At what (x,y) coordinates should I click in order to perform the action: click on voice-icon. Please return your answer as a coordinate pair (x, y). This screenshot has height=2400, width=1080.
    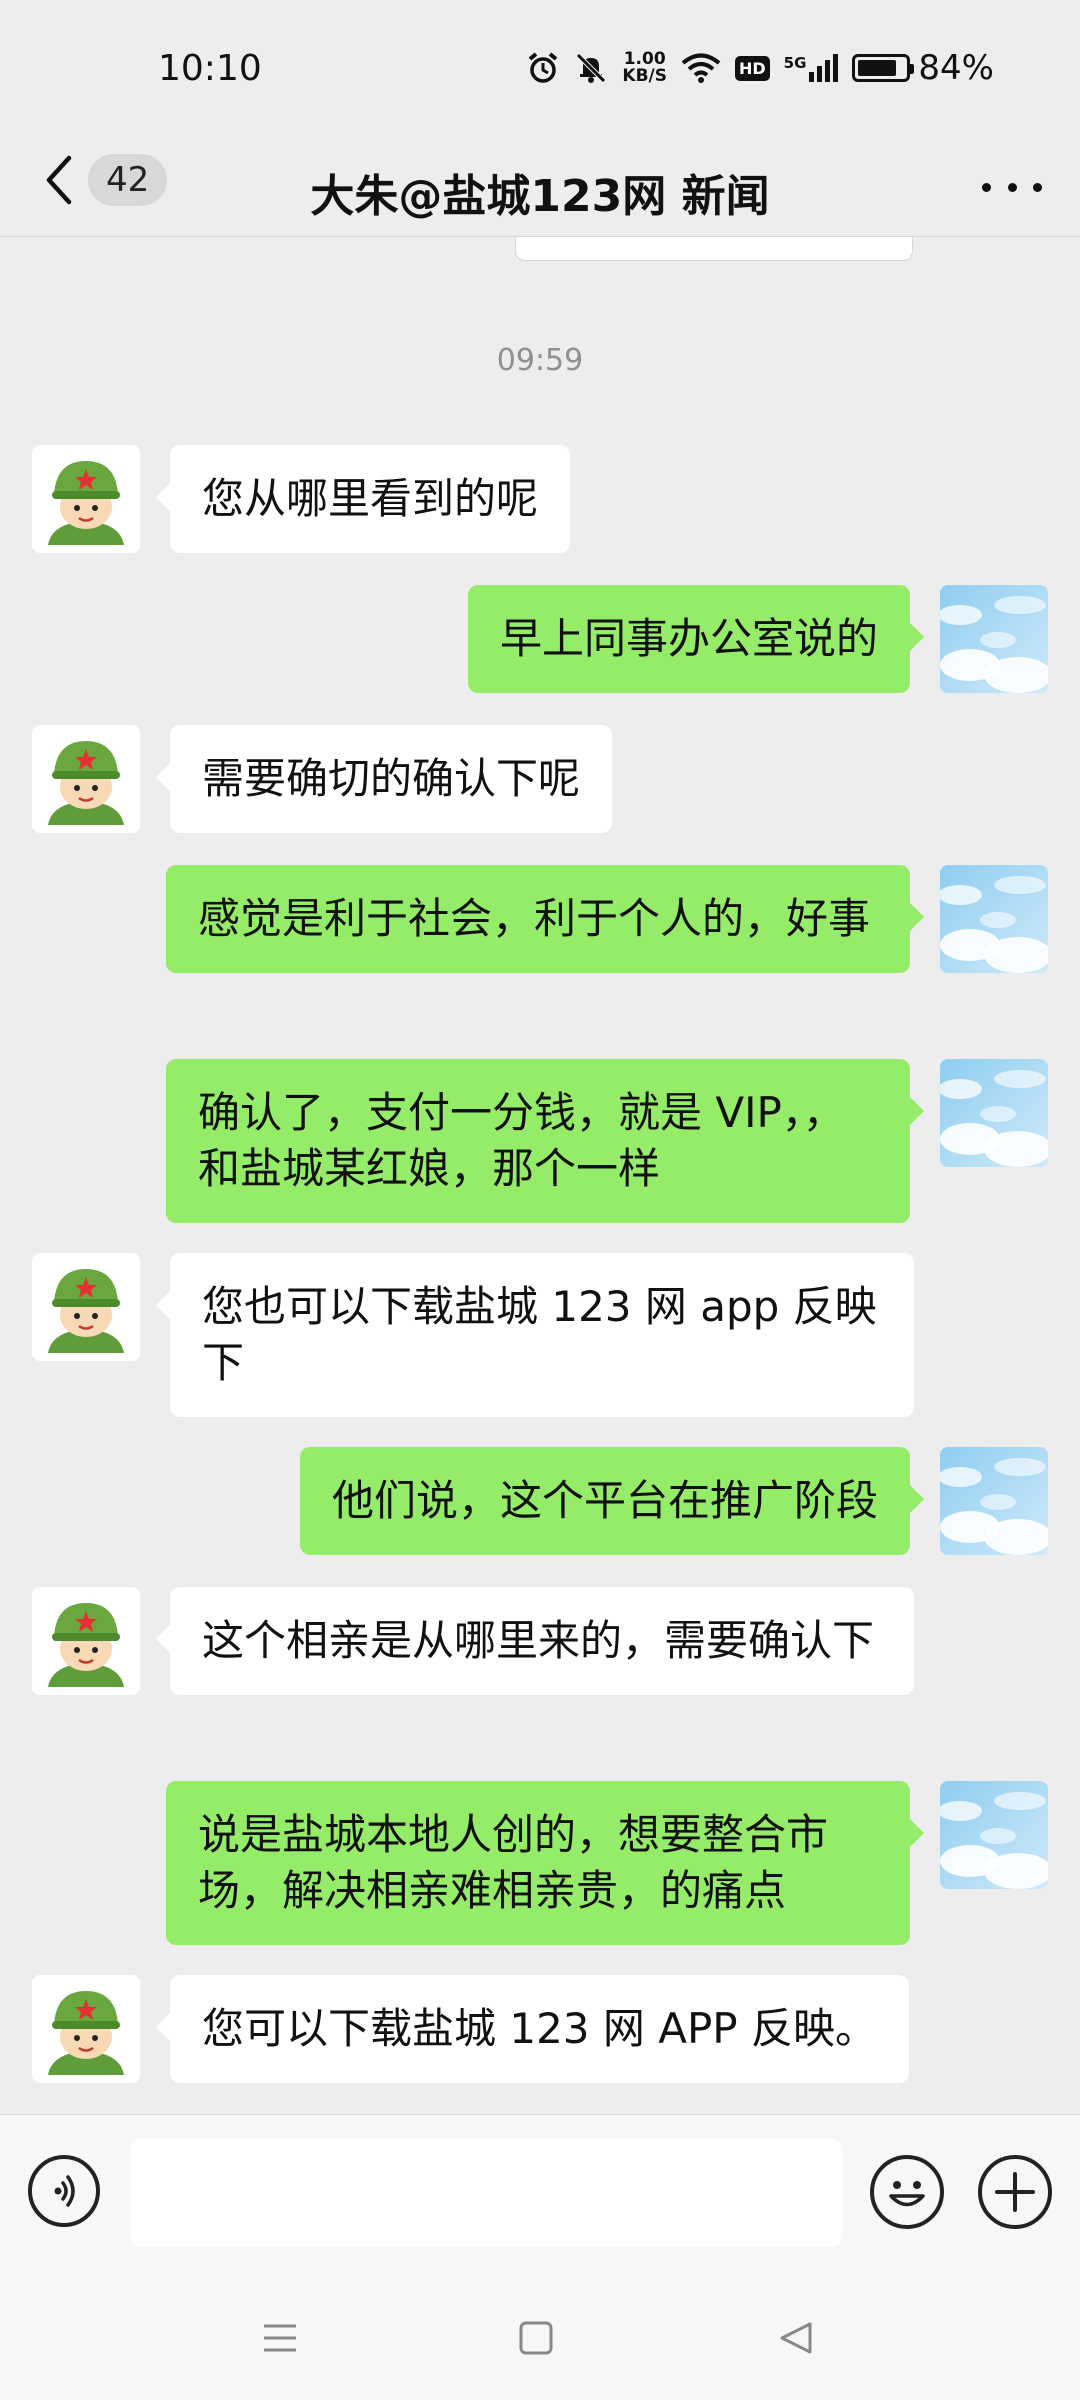
    Looking at the image, I should click on (64, 2191).